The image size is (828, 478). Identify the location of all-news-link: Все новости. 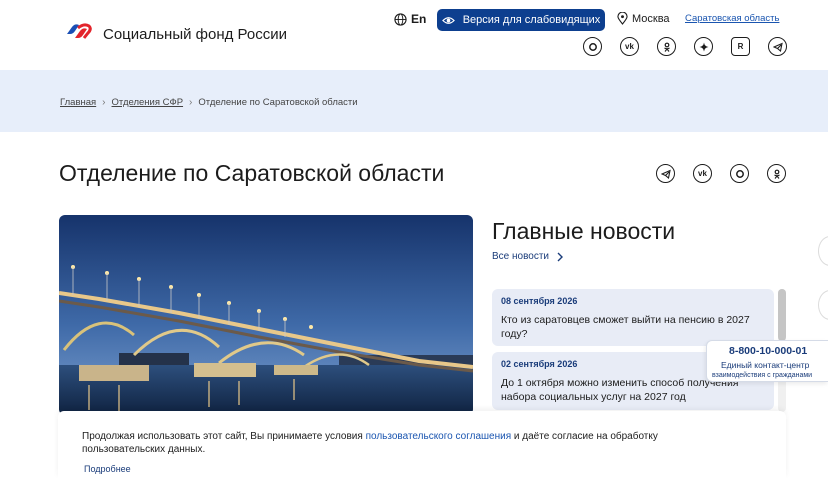
(528, 256).